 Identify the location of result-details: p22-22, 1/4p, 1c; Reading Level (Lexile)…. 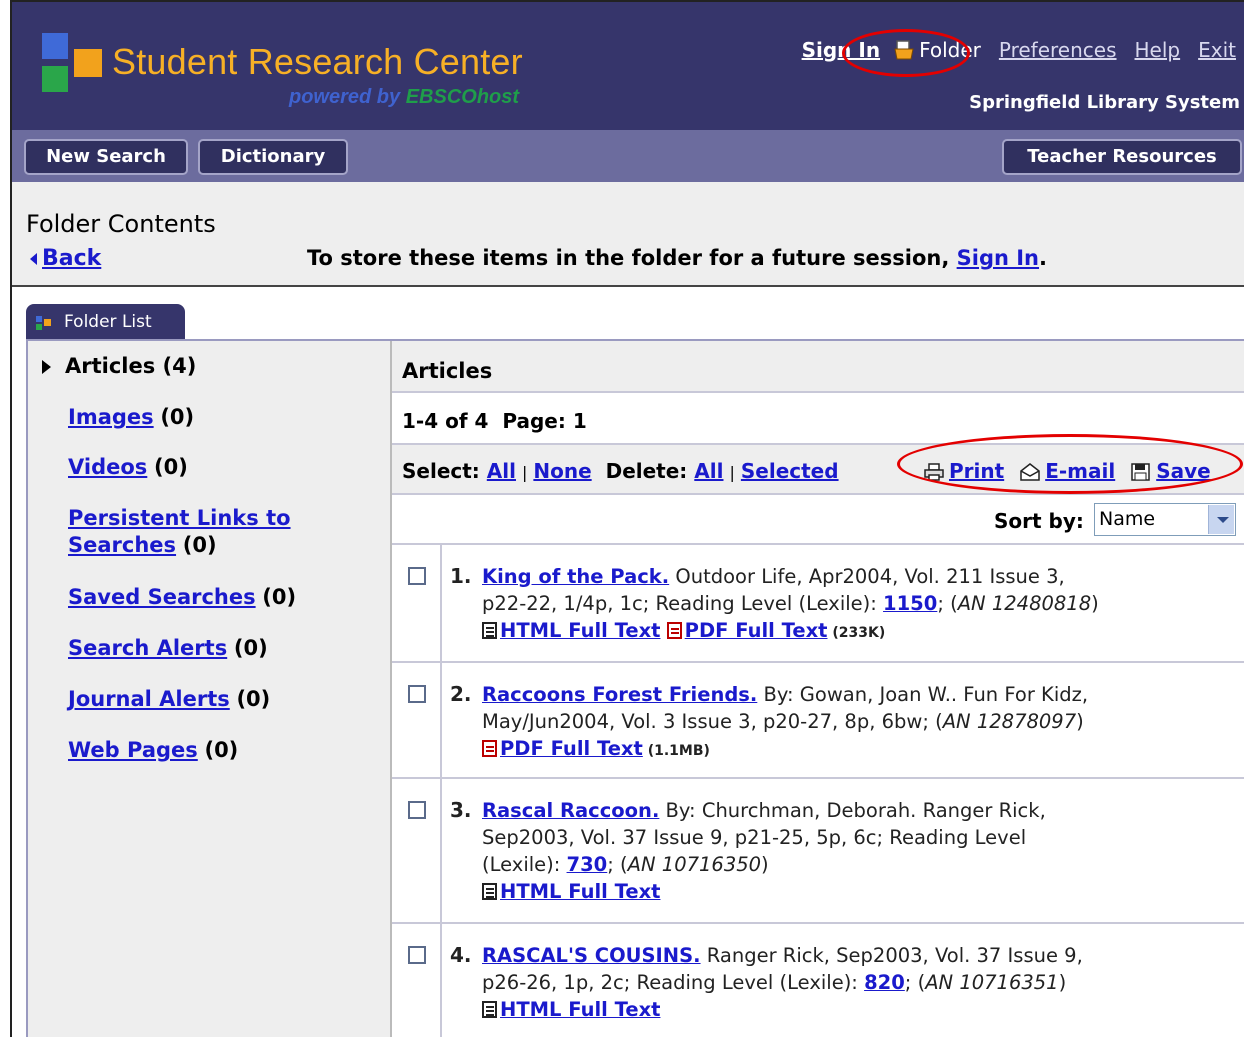
(683, 603).